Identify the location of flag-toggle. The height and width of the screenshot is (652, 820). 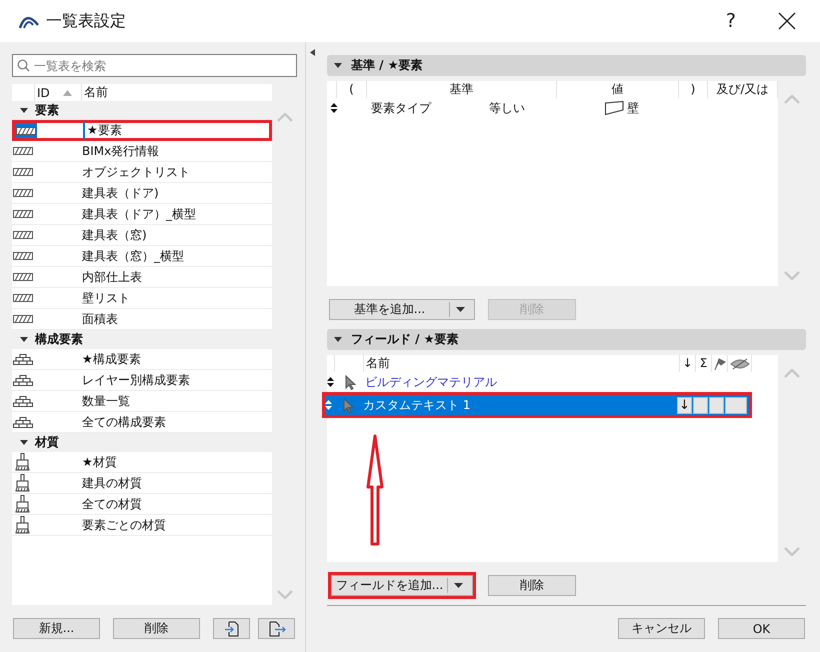
(716, 405).